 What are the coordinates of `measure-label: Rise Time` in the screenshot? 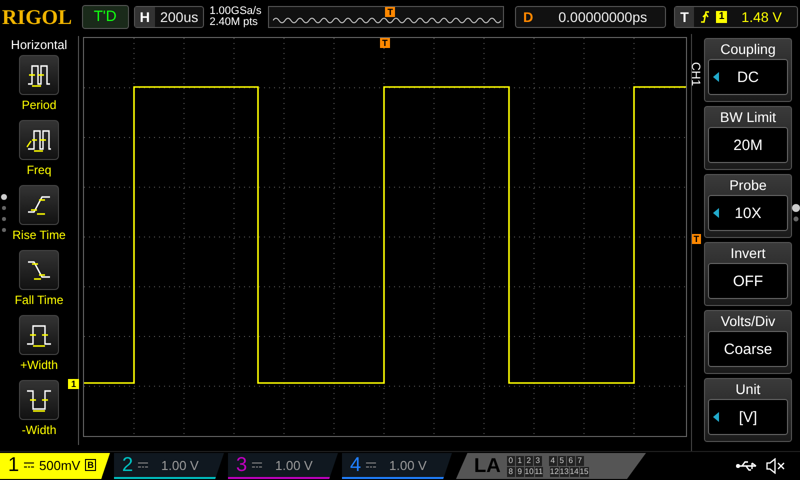 It's located at (39, 235).